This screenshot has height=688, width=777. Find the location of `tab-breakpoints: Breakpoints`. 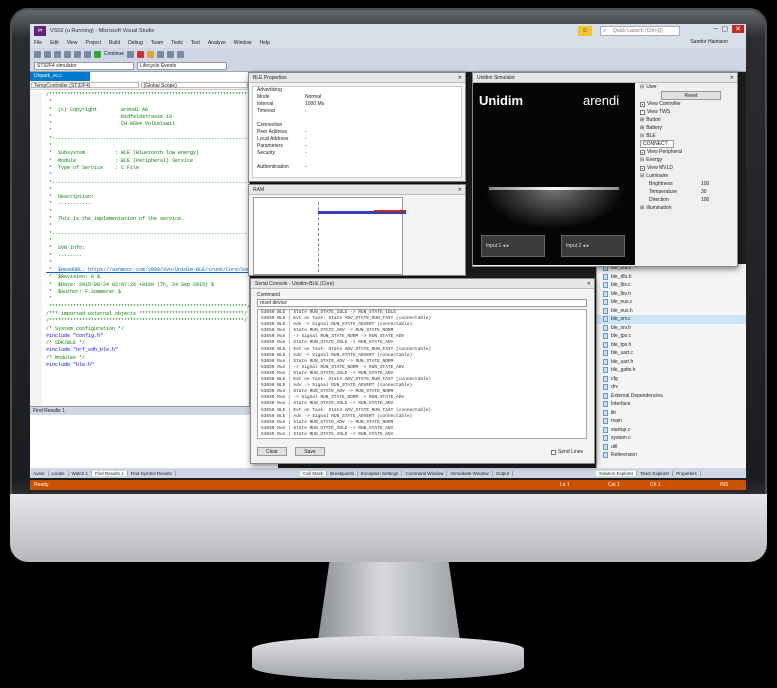

tab-breakpoints: Breakpoints is located at coordinates (343, 473).